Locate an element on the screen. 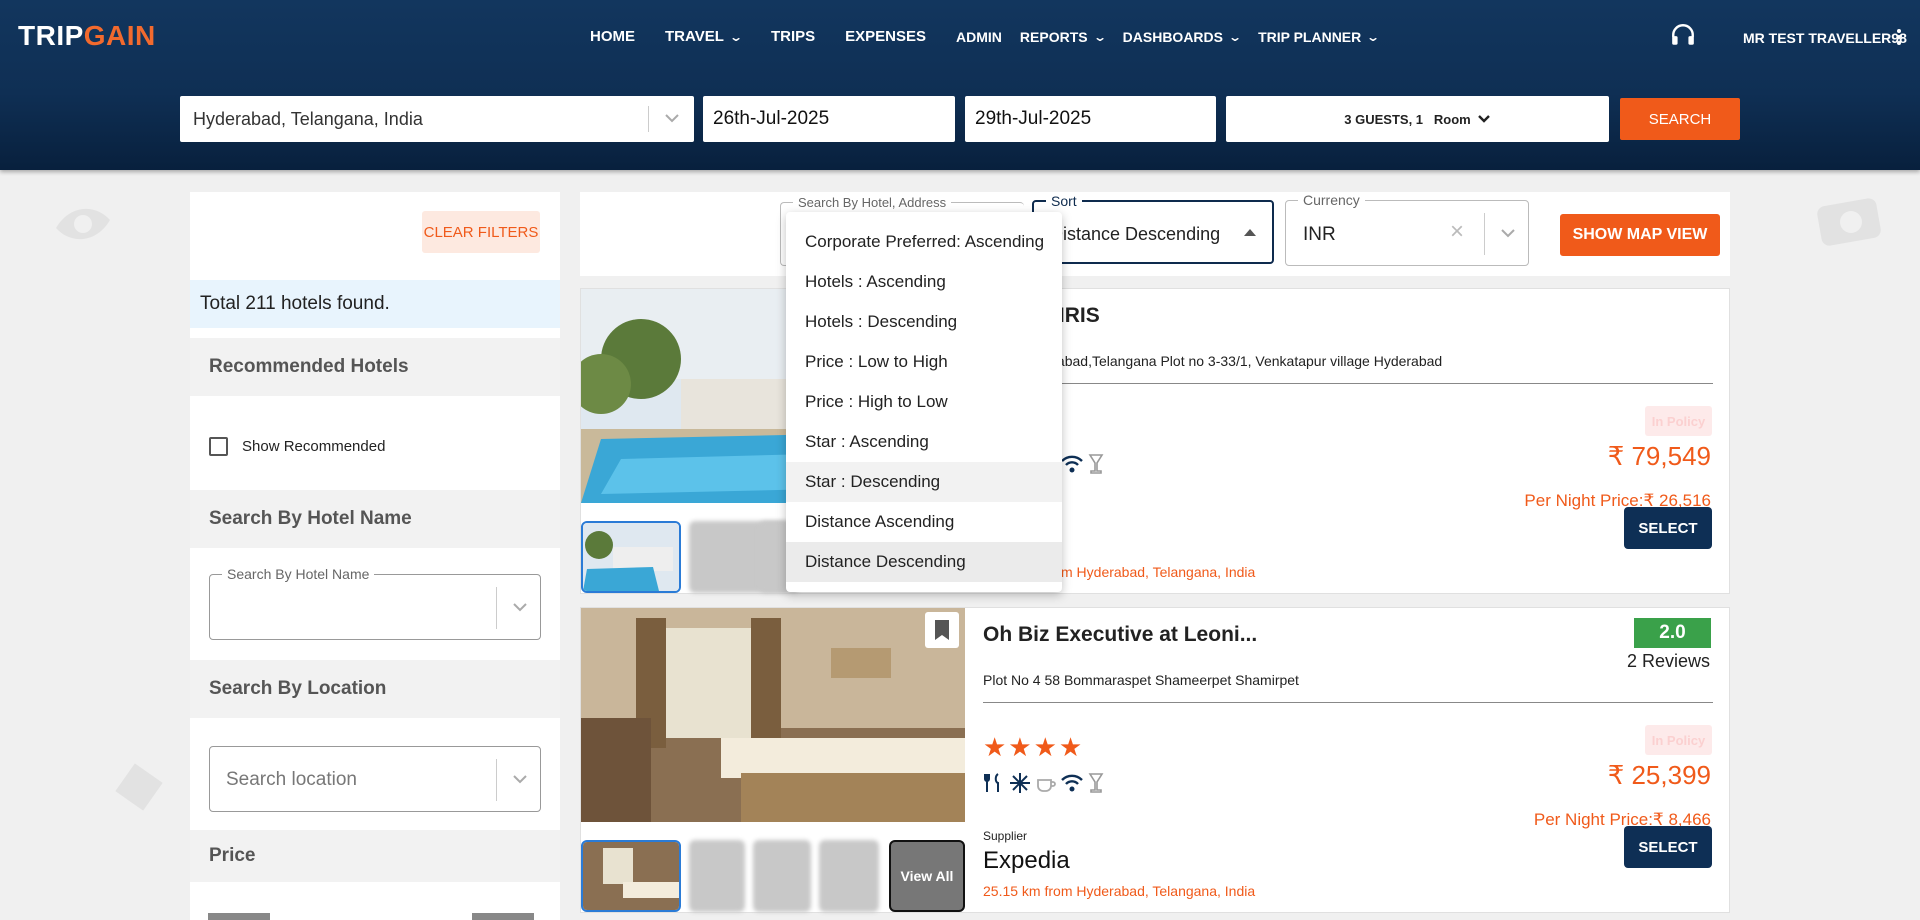 The image size is (1920, 920). show-map-view-button: SHOW MAP VIEW is located at coordinates (1640, 235).